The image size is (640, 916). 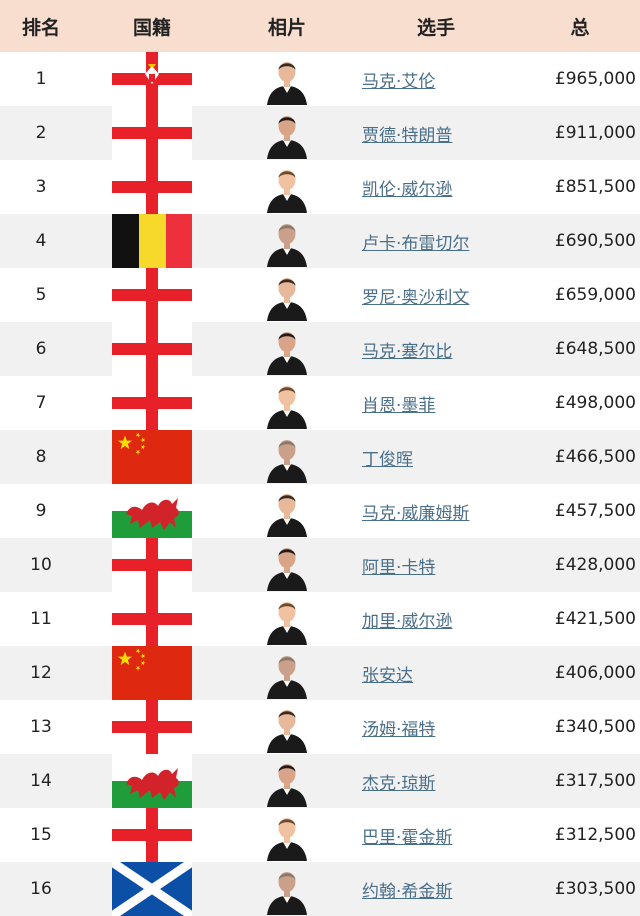 I want to click on header-photo: 相片, so click(x=286, y=27).